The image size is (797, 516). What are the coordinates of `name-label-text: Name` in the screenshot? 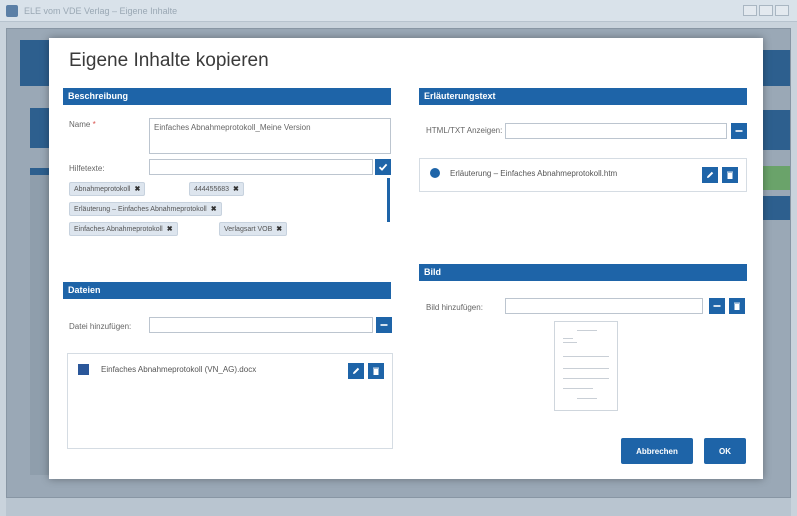 It's located at (80, 124).